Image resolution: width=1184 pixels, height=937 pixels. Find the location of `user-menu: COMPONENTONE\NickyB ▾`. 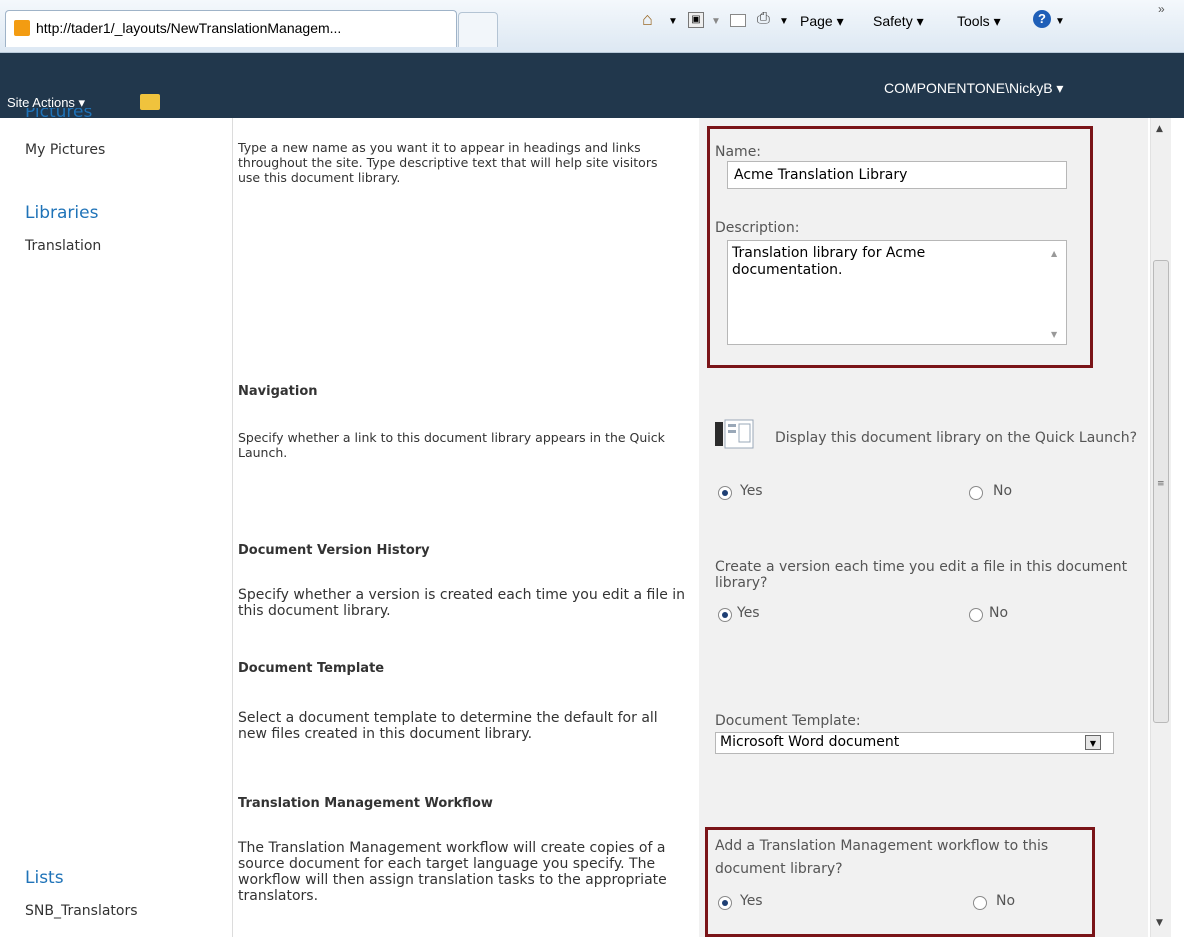

user-menu: COMPONENTONE\NickyB ▾ is located at coordinates (973, 88).